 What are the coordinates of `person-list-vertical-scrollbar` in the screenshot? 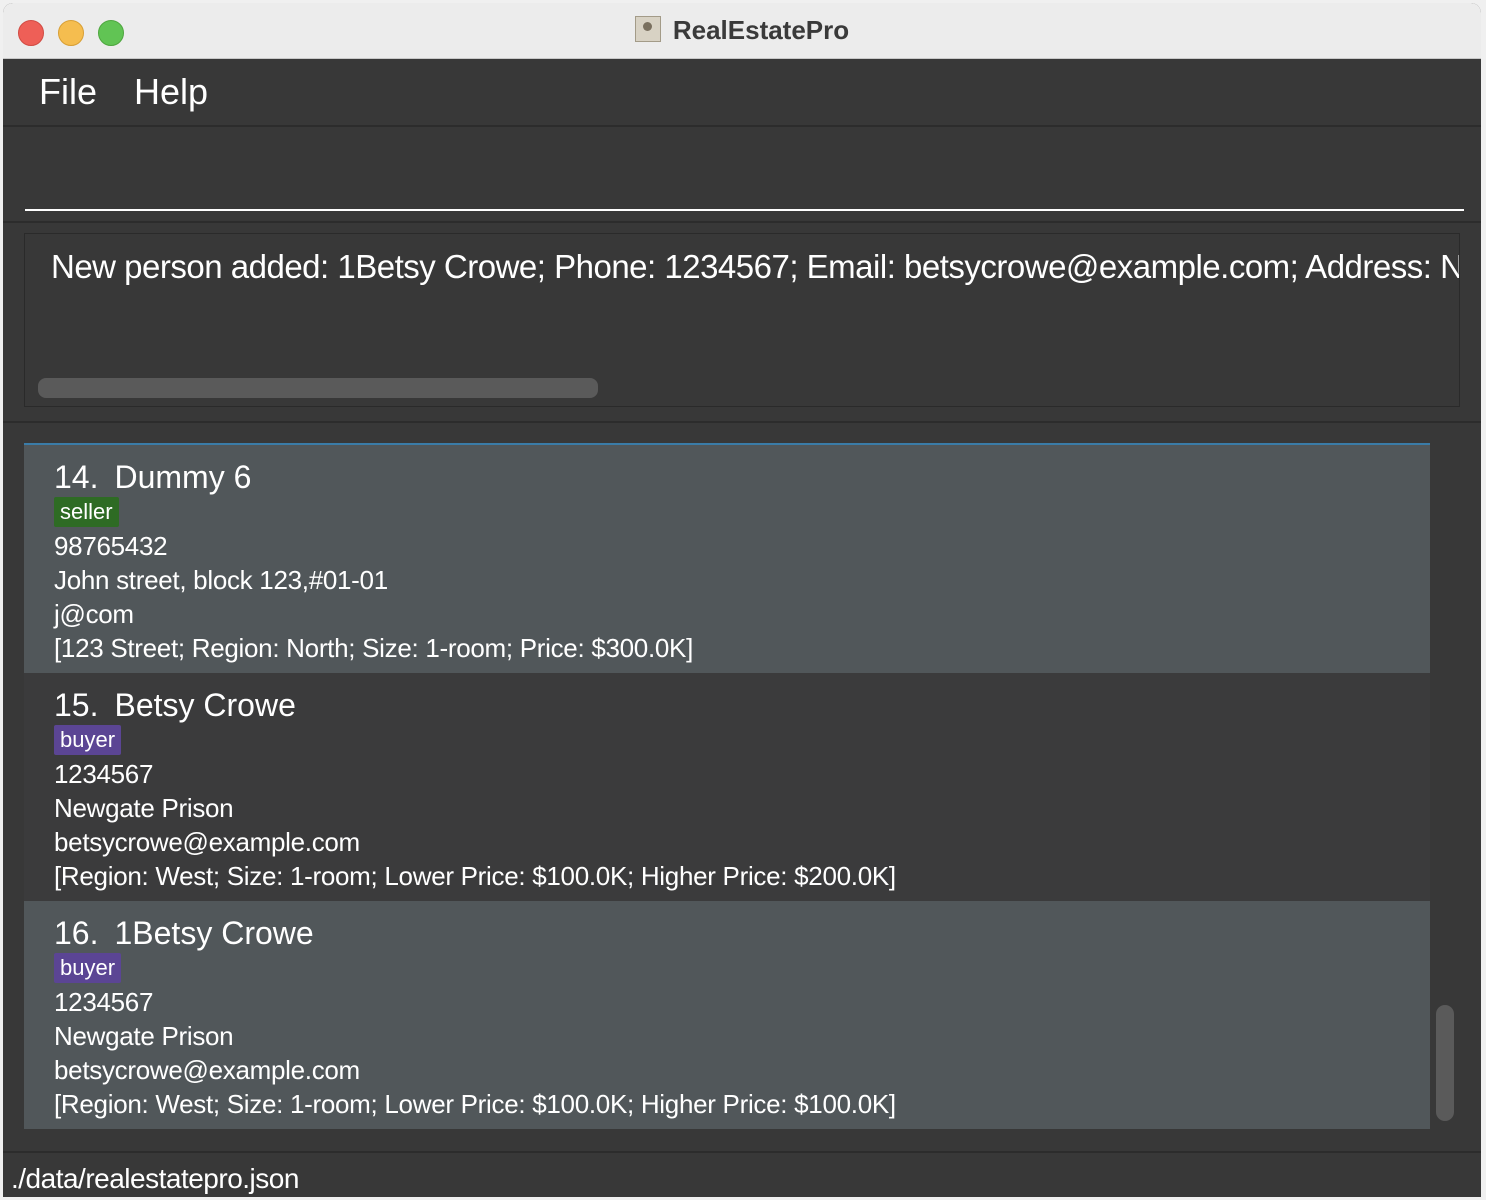 It's located at (1445, 1063).